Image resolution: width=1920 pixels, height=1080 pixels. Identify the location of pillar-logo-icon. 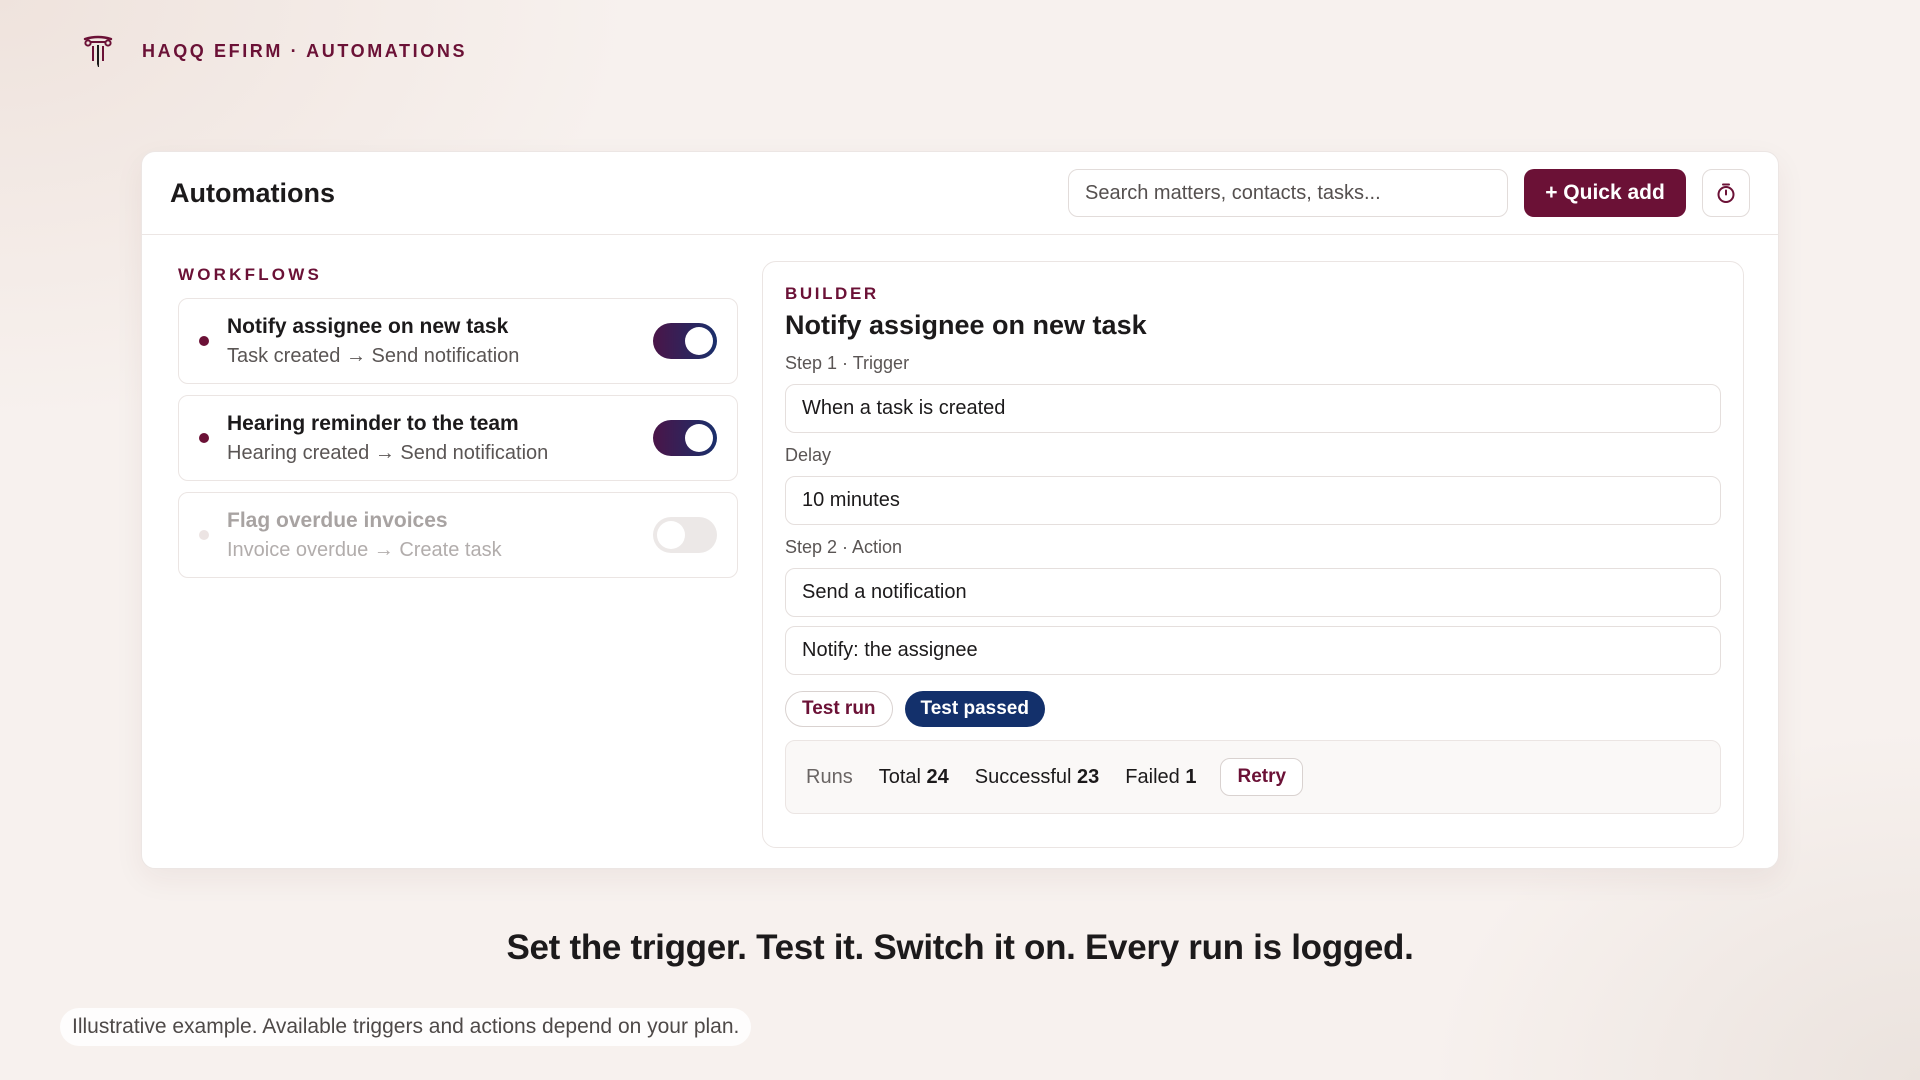
(98, 51).